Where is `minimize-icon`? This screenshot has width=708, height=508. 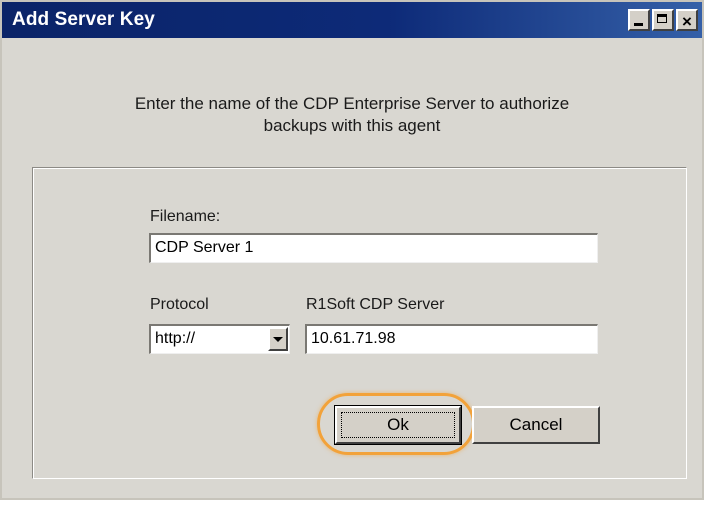
minimize-icon is located at coordinates (639, 20).